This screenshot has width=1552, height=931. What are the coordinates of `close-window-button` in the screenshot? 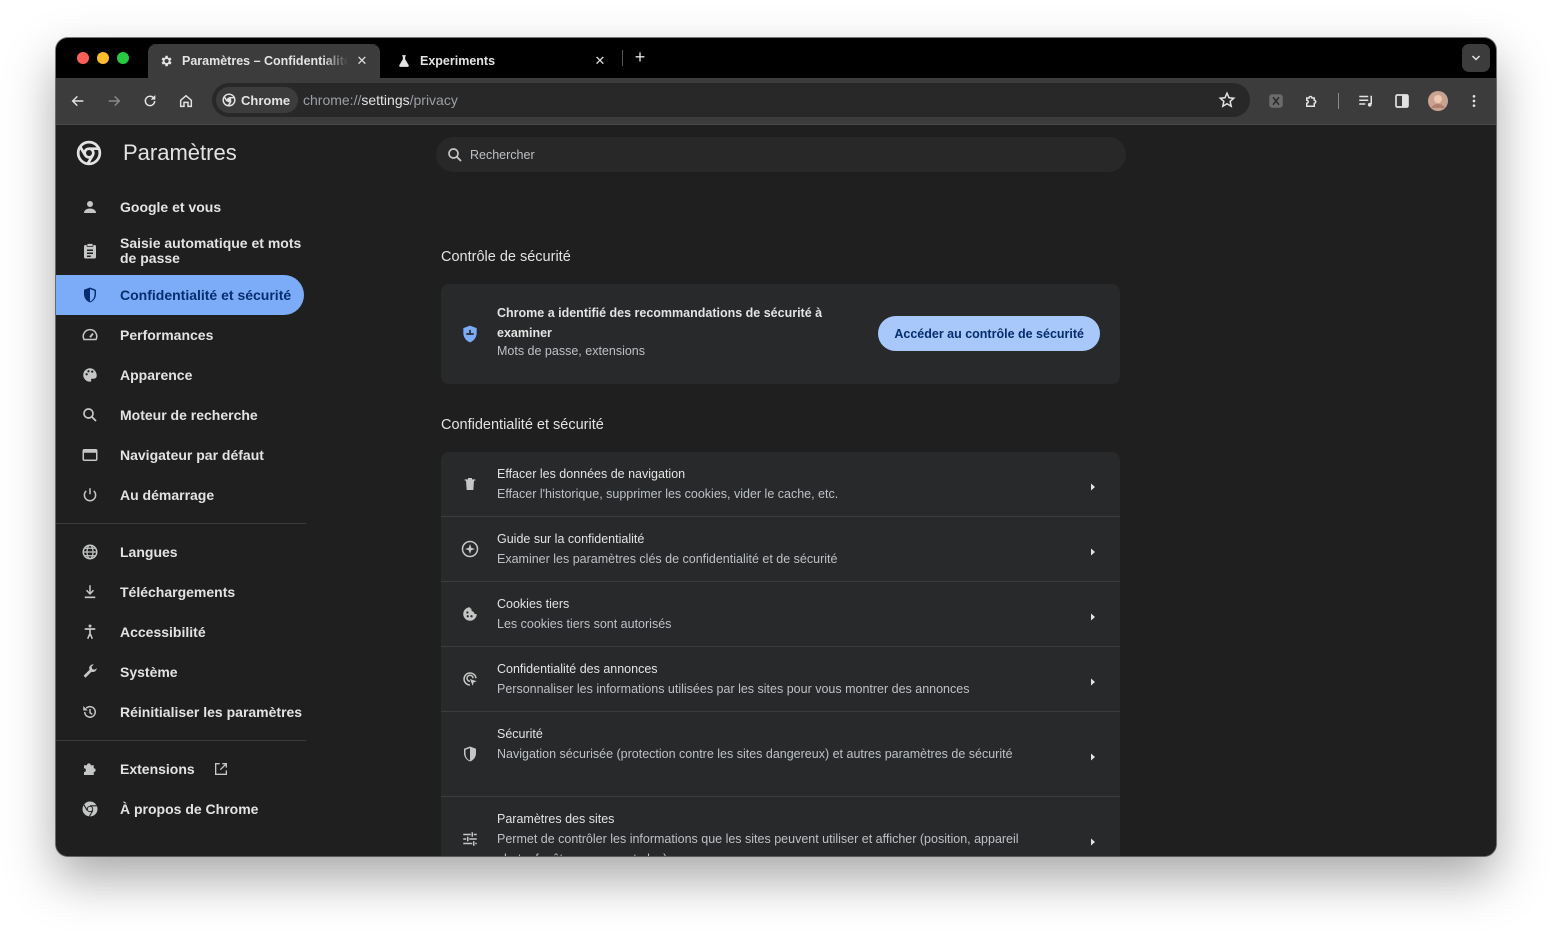 It's located at (83, 58).